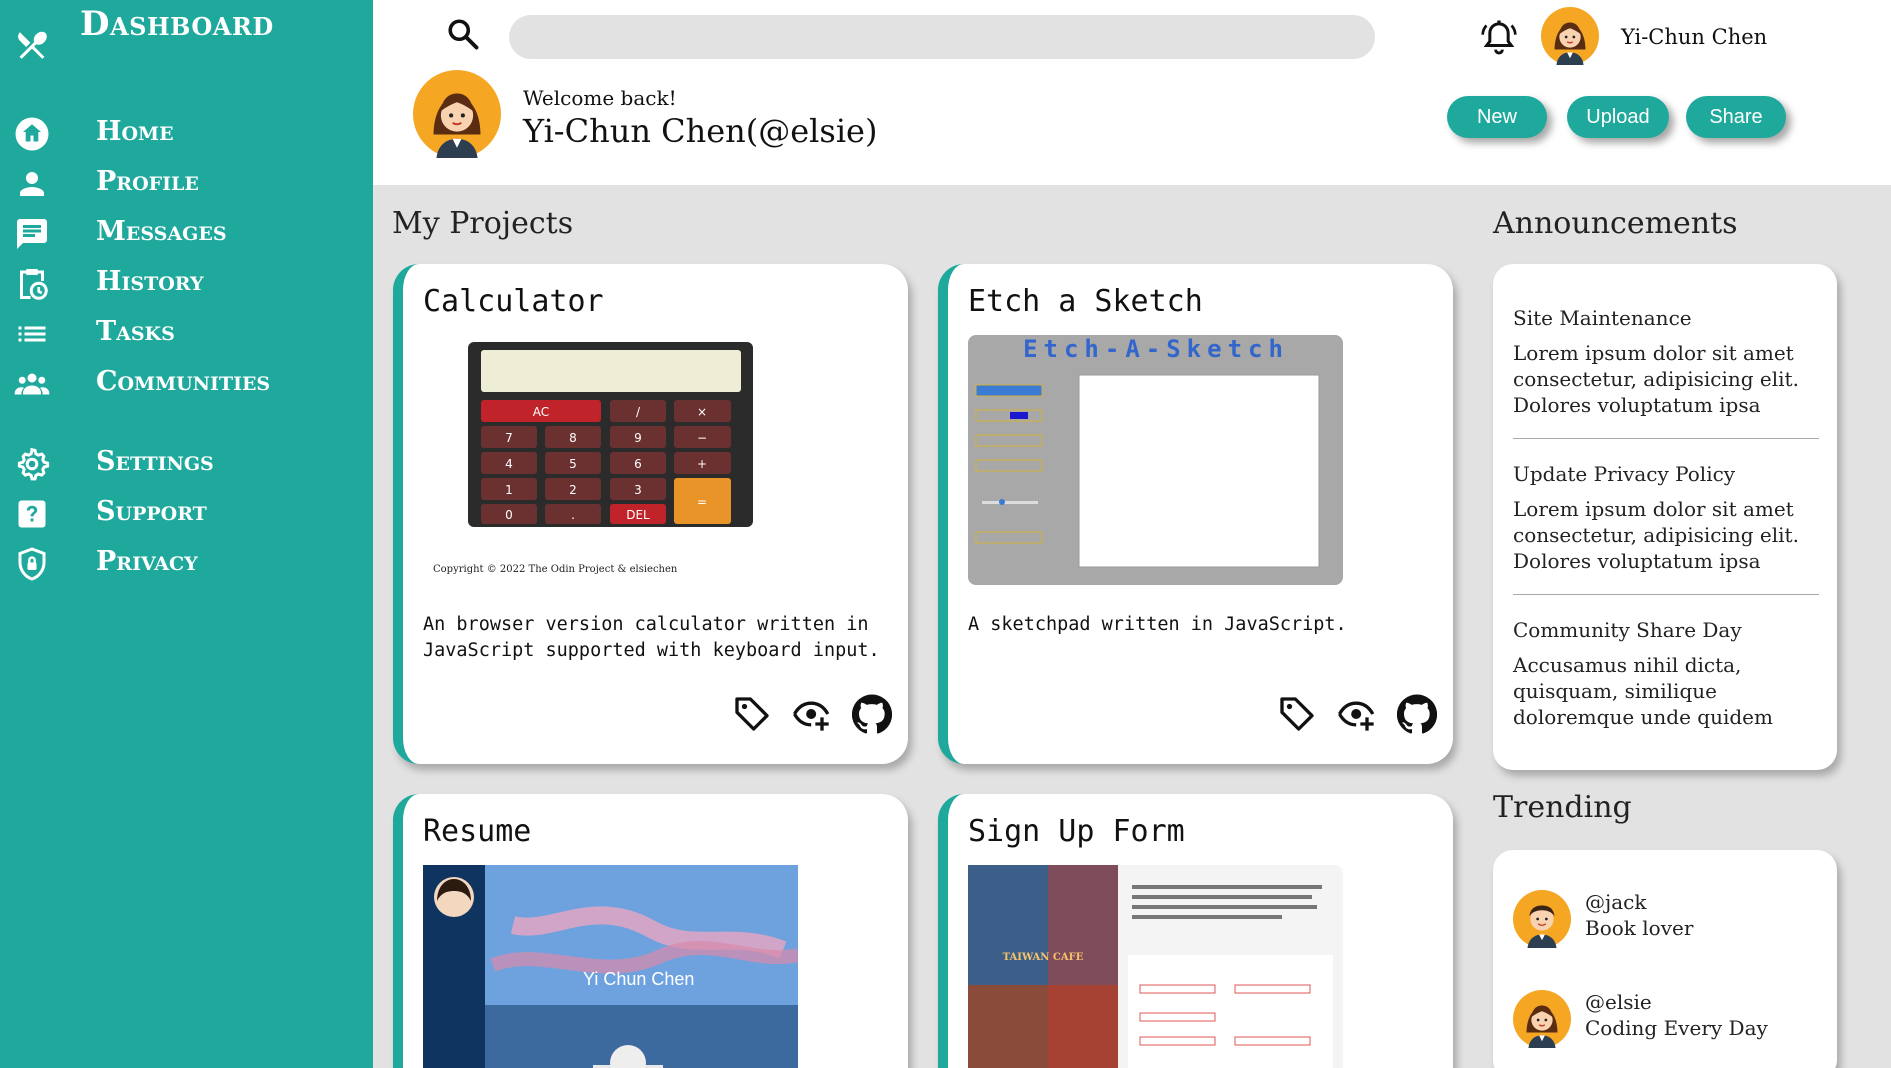 Image resolution: width=1891 pixels, height=1068 pixels. I want to click on upload-button: Upload, so click(1618, 117).